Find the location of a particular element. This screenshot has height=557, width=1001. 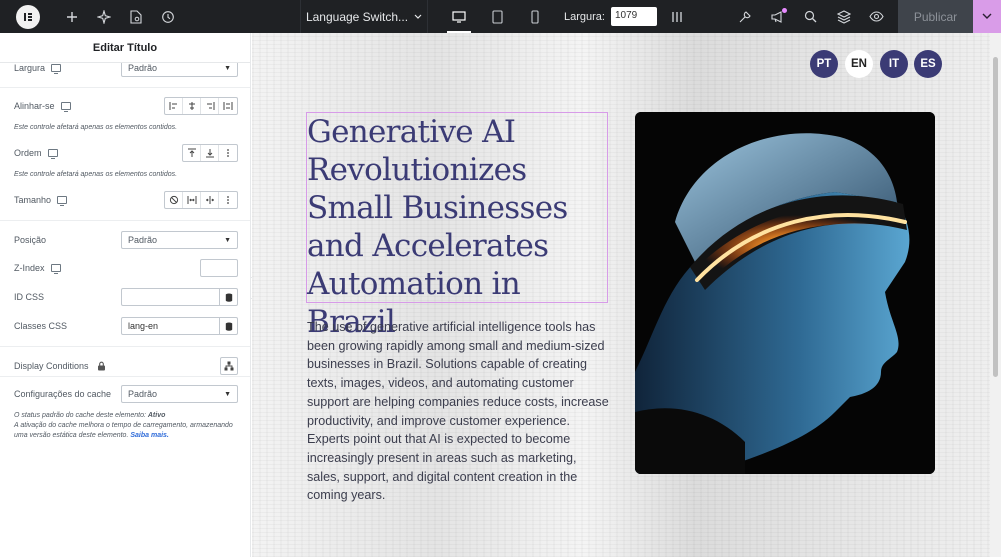

order-label: Ordem is located at coordinates (28, 153).